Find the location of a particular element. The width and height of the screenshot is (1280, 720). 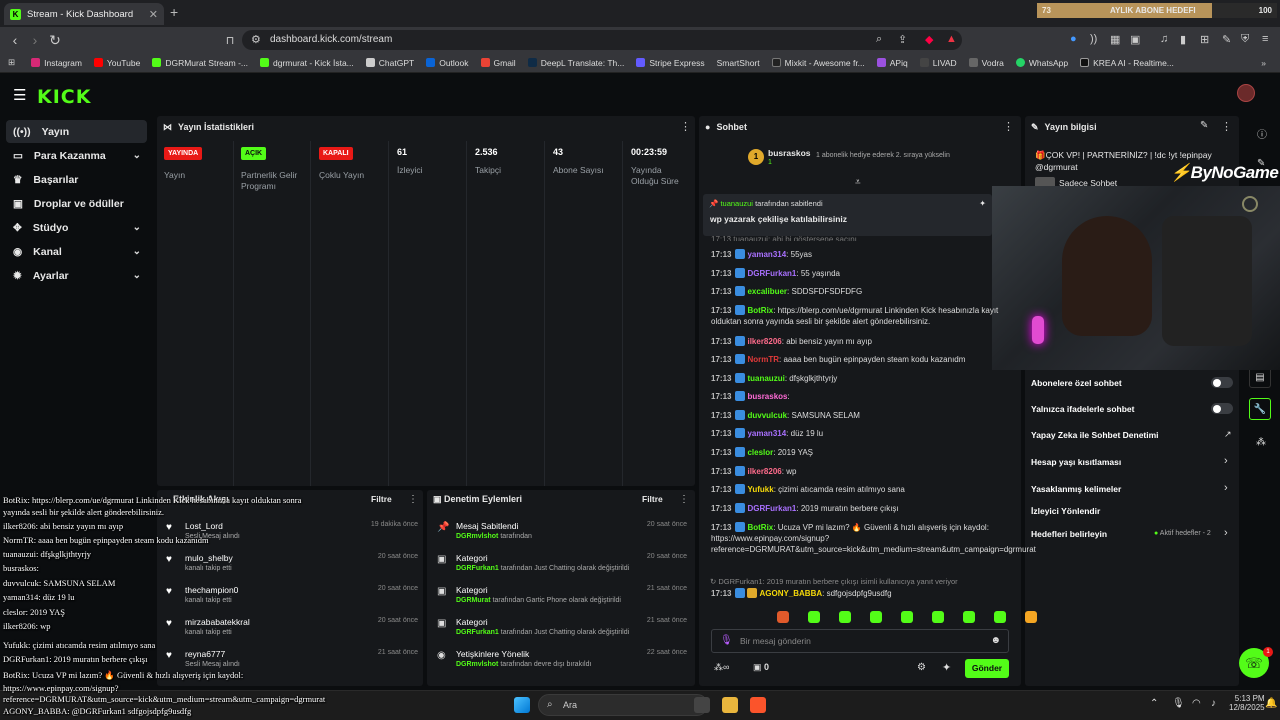

chat-setting-row: İzleyici Yönlendir is located at coordinates (1131, 511).